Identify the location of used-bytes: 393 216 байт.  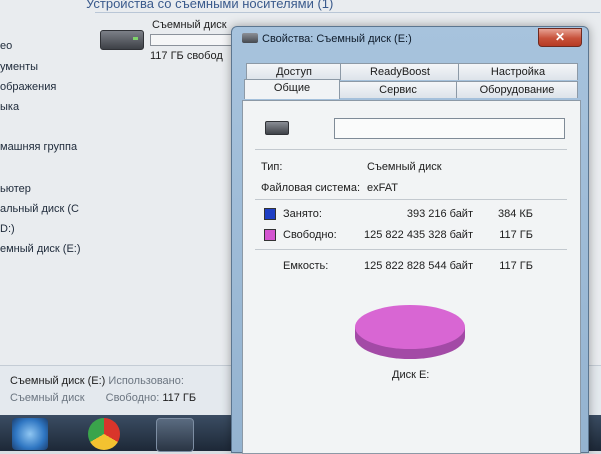
(439, 214).